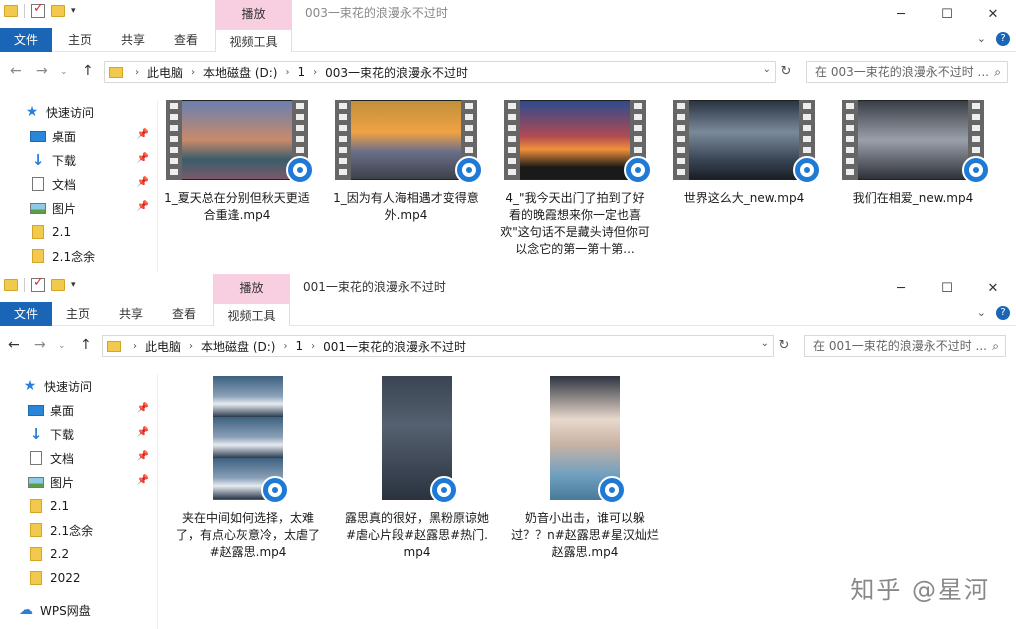 This screenshot has height=629, width=1016. I want to click on sidebar-item-folder-2-2: 2.2, so click(78, 554).